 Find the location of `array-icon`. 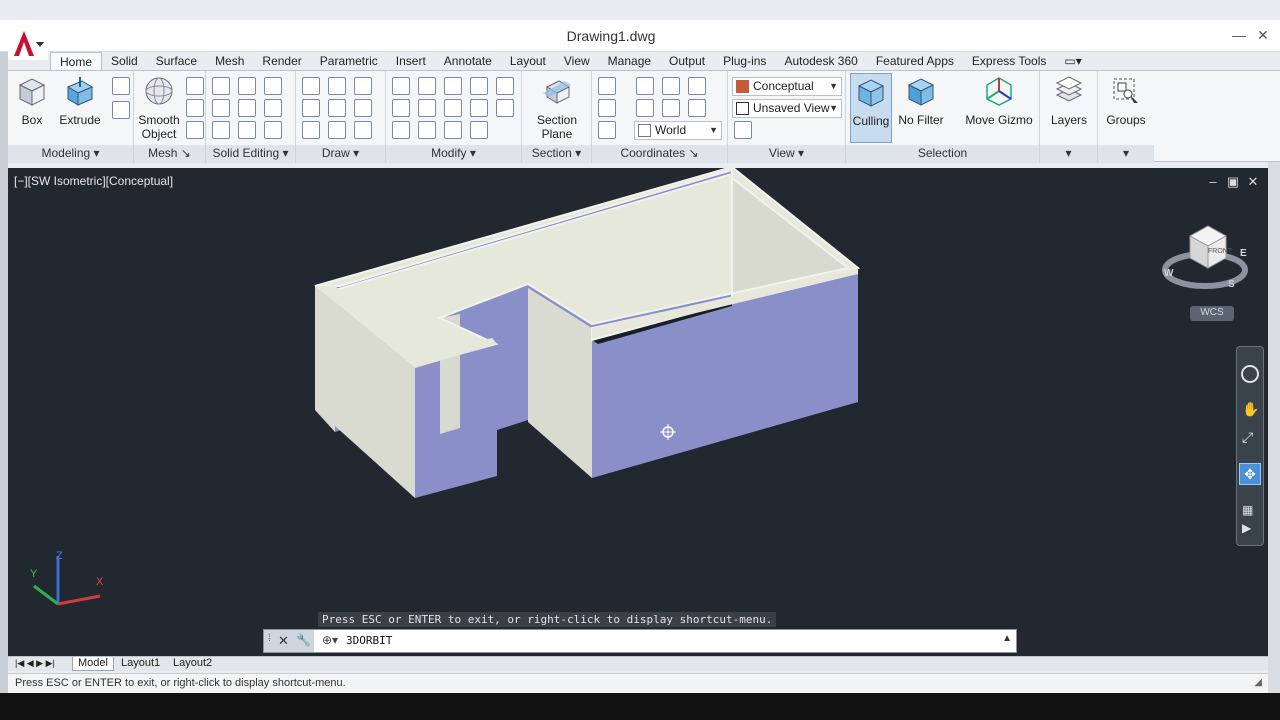

array-icon is located at coordinates (479, 130).